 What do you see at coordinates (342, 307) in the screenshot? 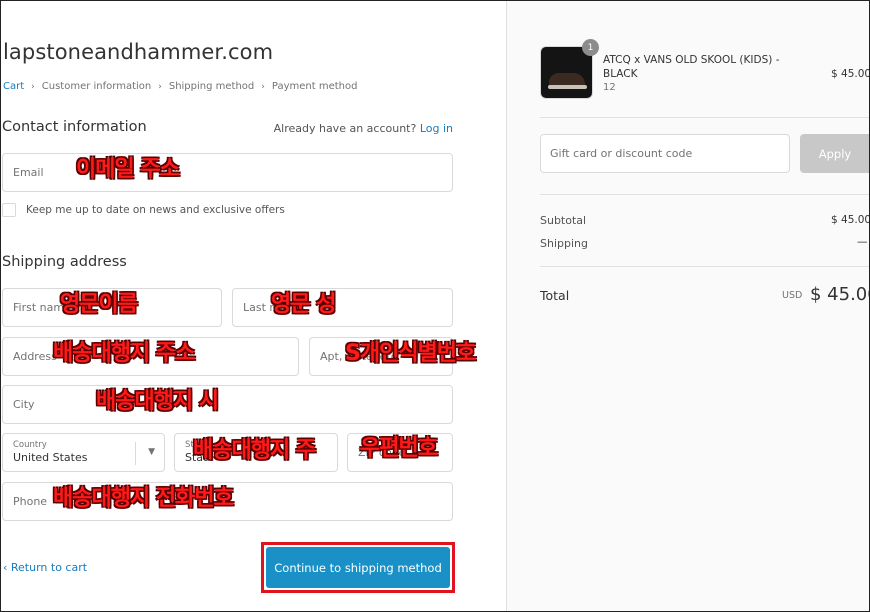
I see `last-name-field: Last name` at bounding box center [342, 307].